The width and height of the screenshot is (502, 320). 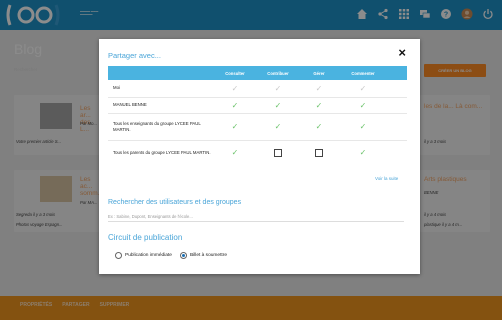 What do you see at coordinates (402, 52) in the screenshot?
I see `close-icon: ×` at bounding box center [402, 52].